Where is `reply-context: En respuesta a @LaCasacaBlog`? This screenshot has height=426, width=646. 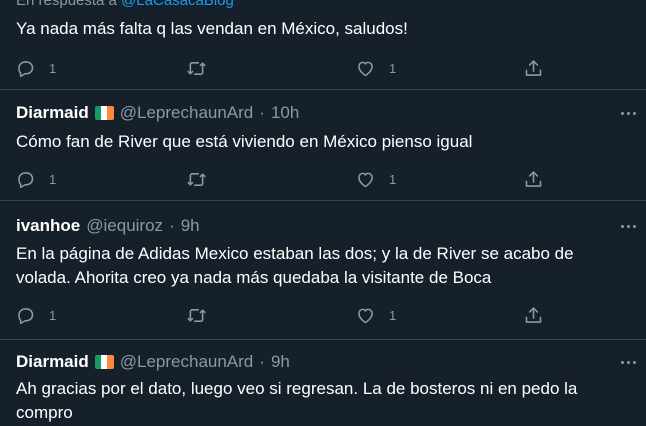
reply-context: En respuesta a @LaCasacaBlog is located at coordinates (125, 4).